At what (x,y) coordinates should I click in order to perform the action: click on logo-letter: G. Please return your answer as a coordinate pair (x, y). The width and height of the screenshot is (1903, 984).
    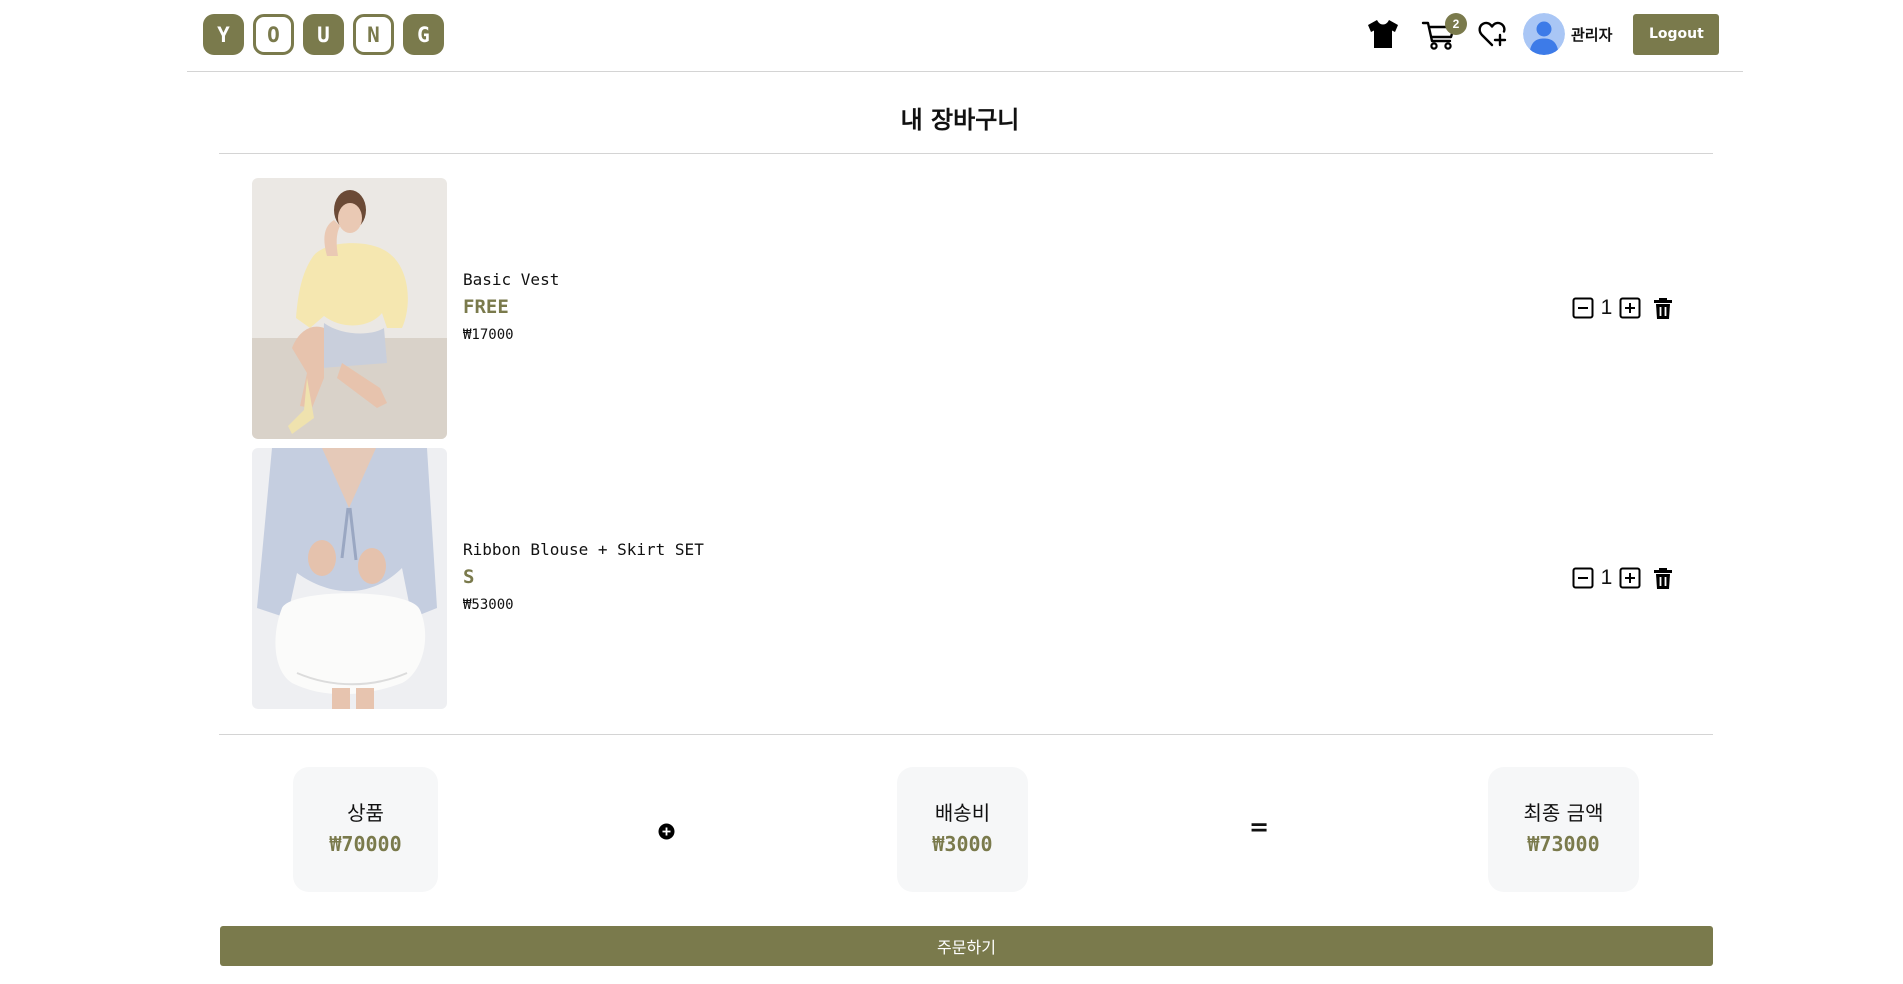
    Looking at the image, I should click on (423, 34).